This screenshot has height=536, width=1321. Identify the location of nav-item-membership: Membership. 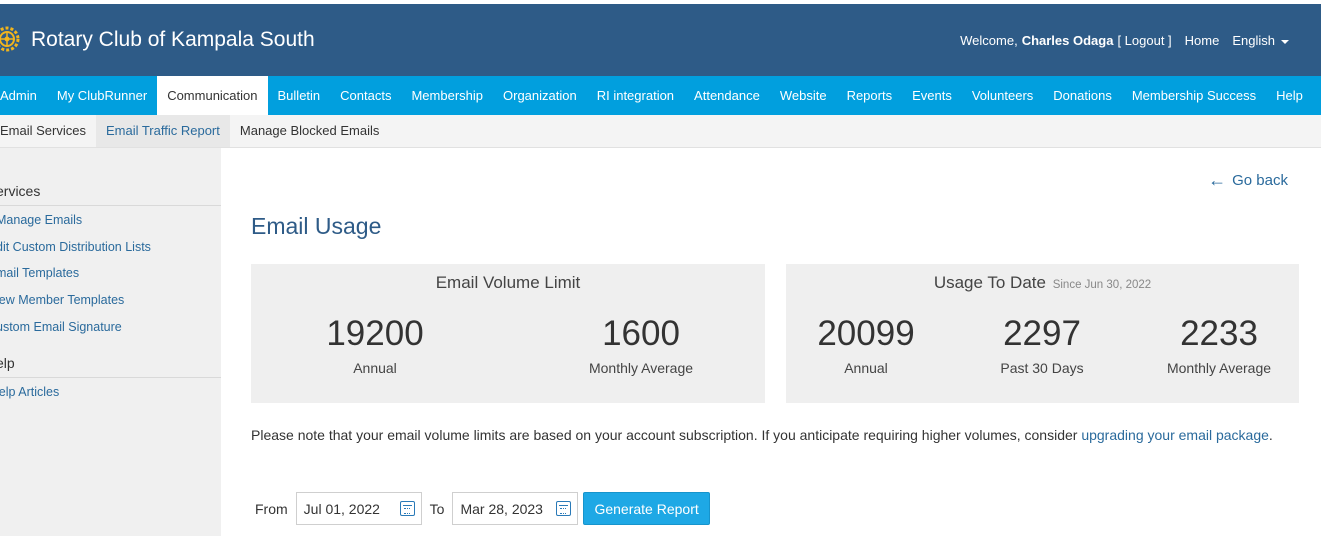
(447, 95).